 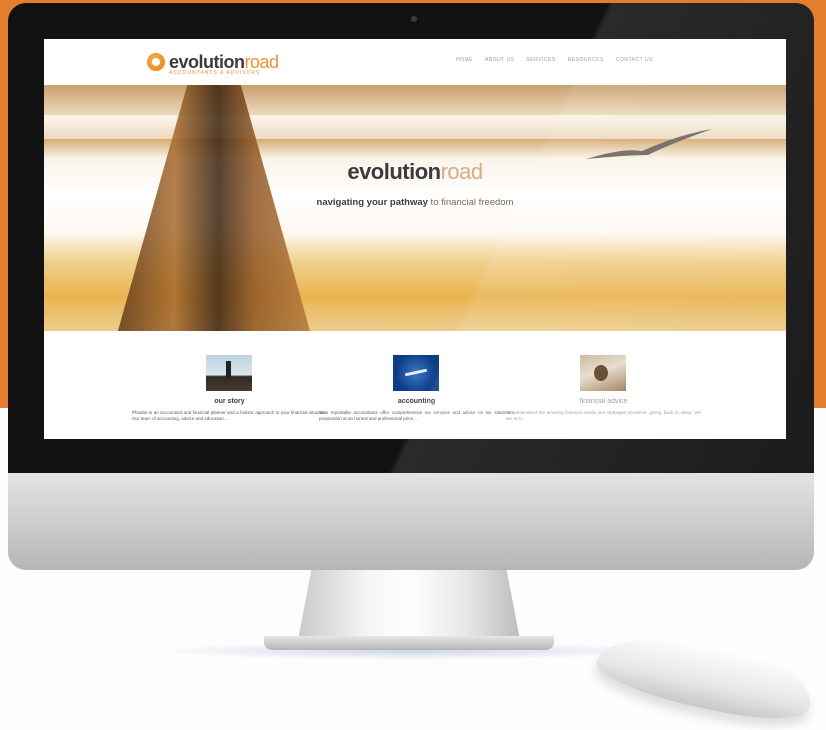 I want to click on nav-item-contact-us: CONTACT US, so click(x=634, y=60).